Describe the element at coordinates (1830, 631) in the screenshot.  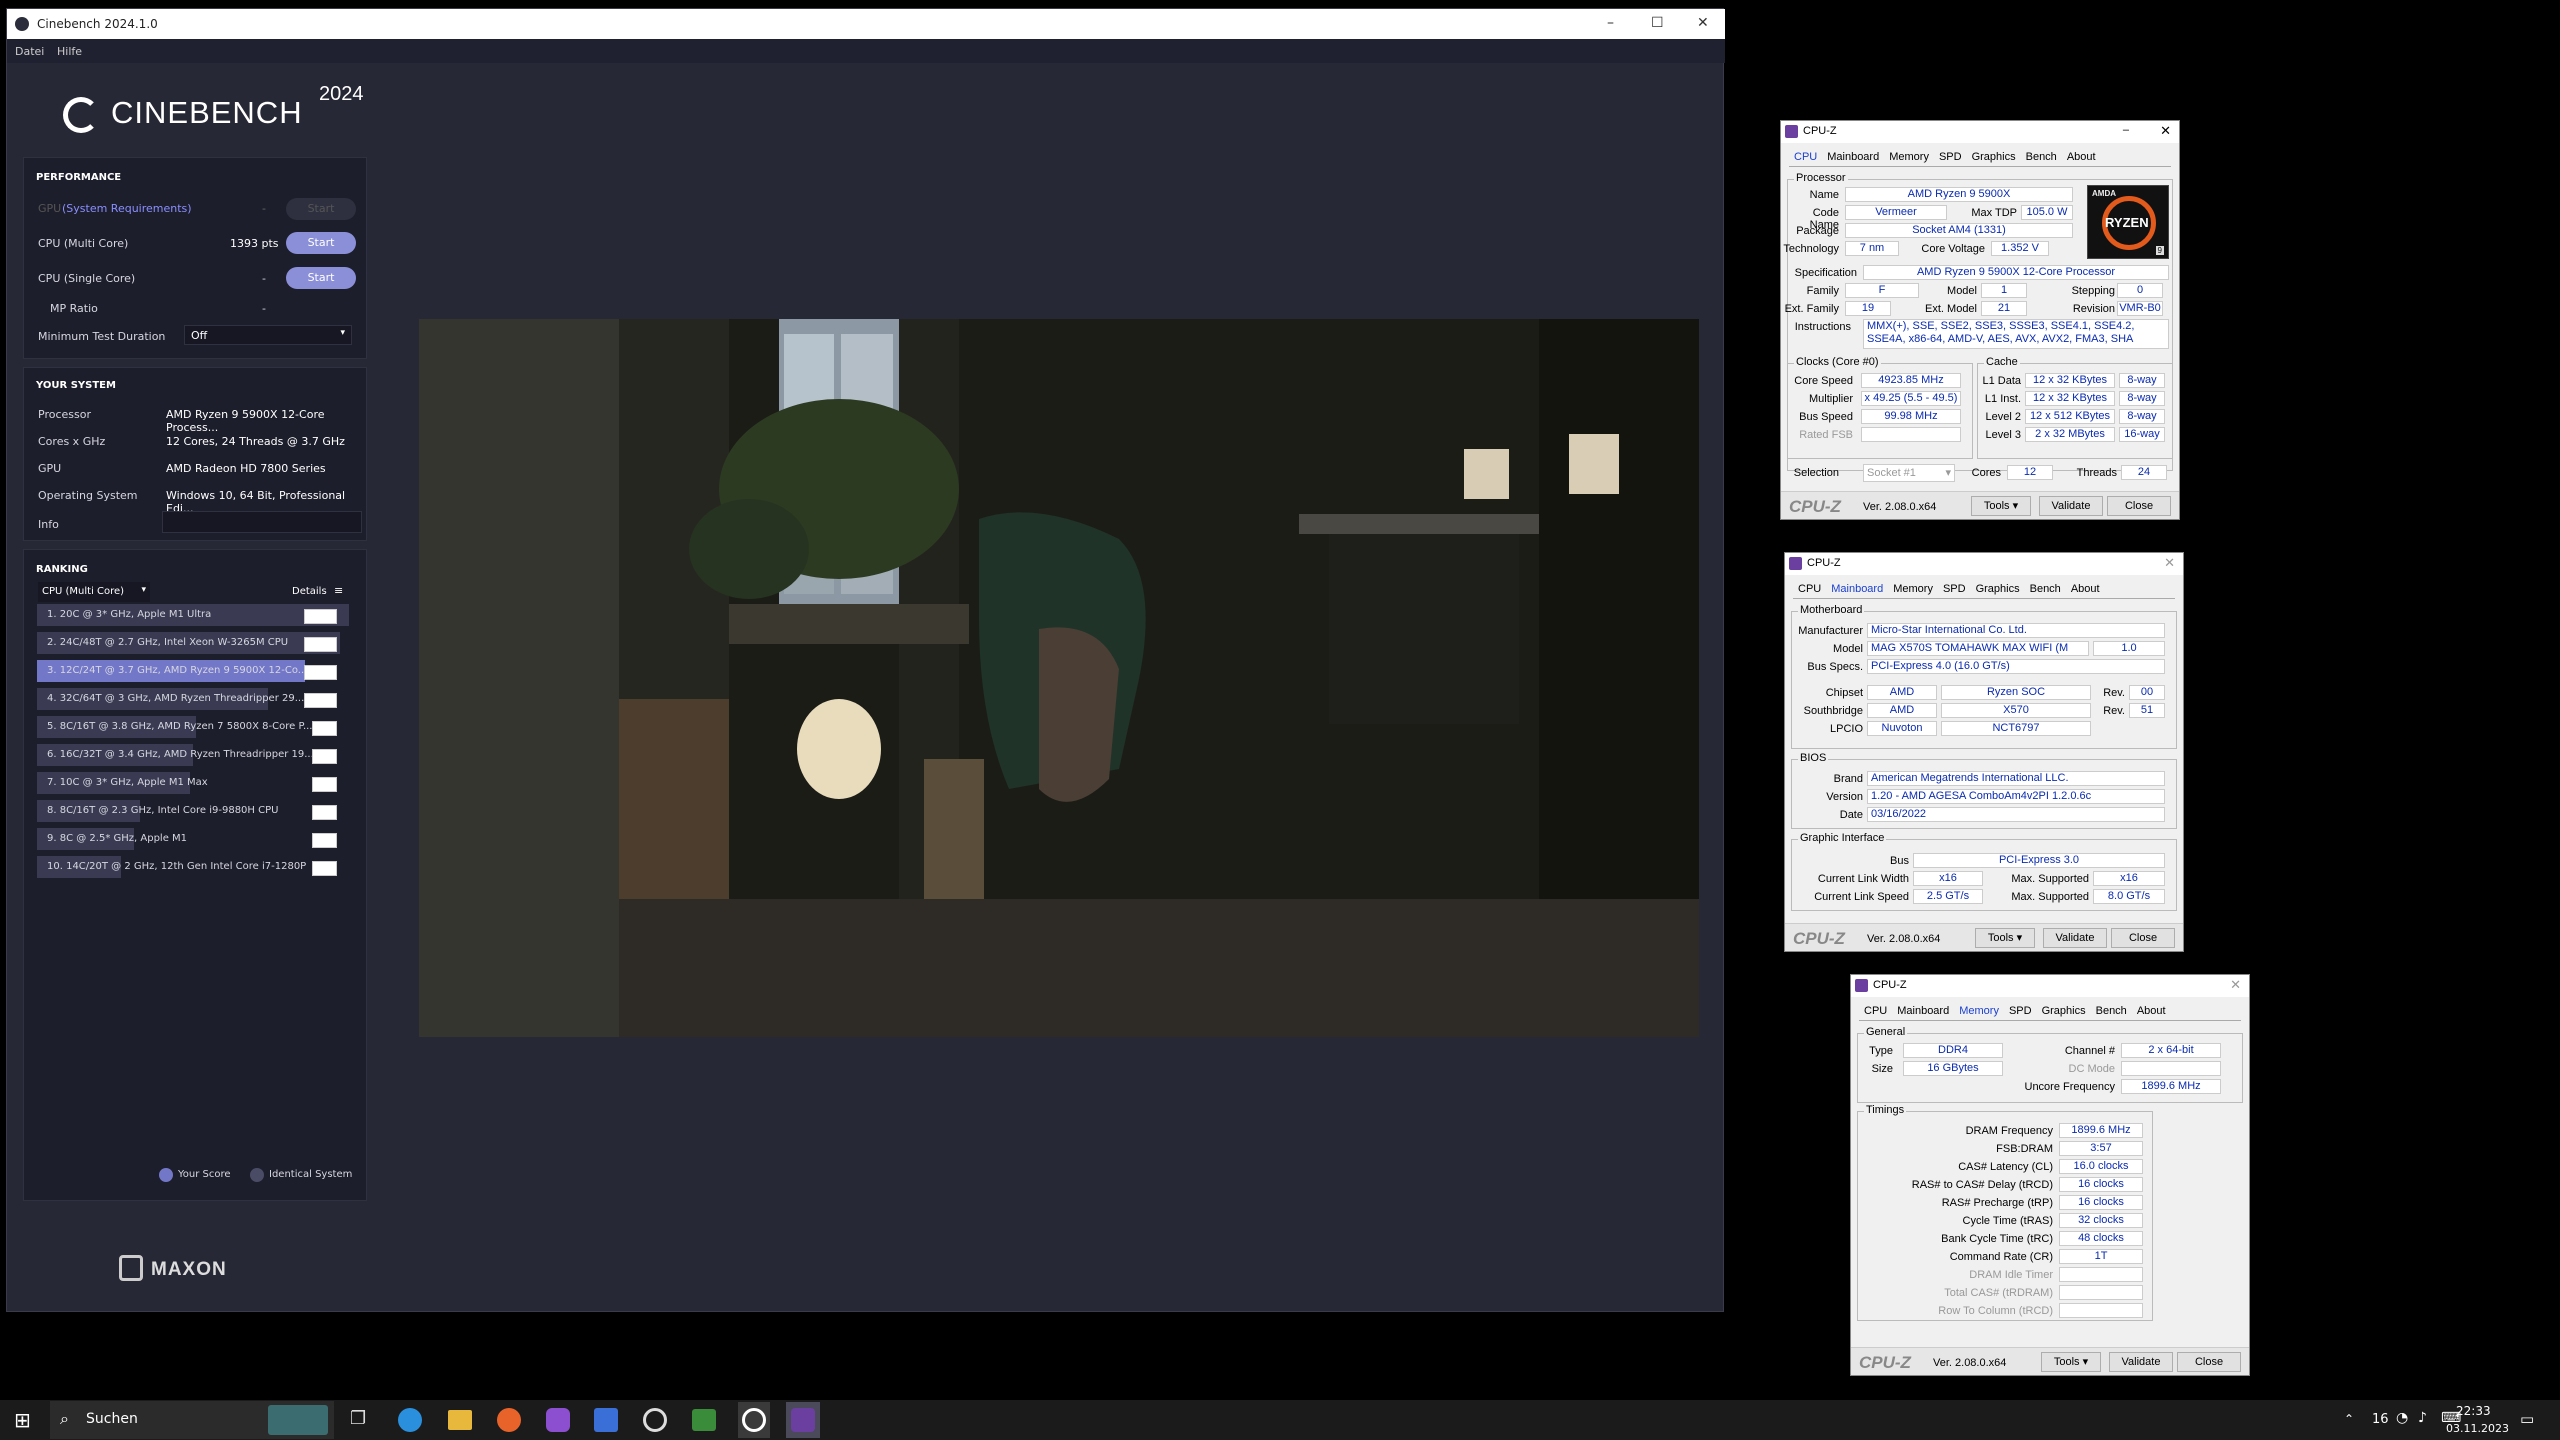
I see `manufacturer-label: Manufacturer` at that location.